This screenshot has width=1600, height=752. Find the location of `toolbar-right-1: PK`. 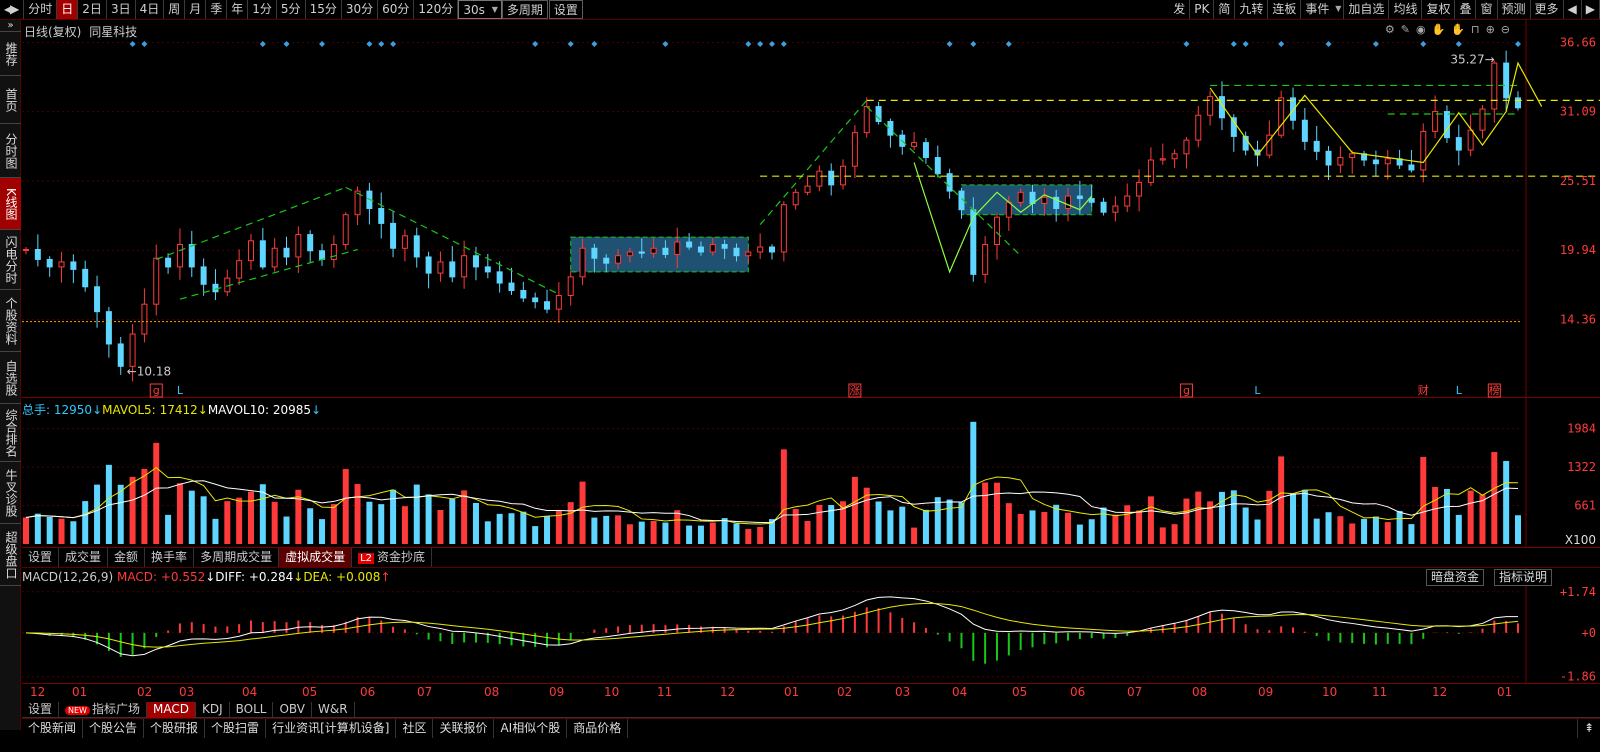

toolbar-right-1: PK is located at coordinates (1202, 9).